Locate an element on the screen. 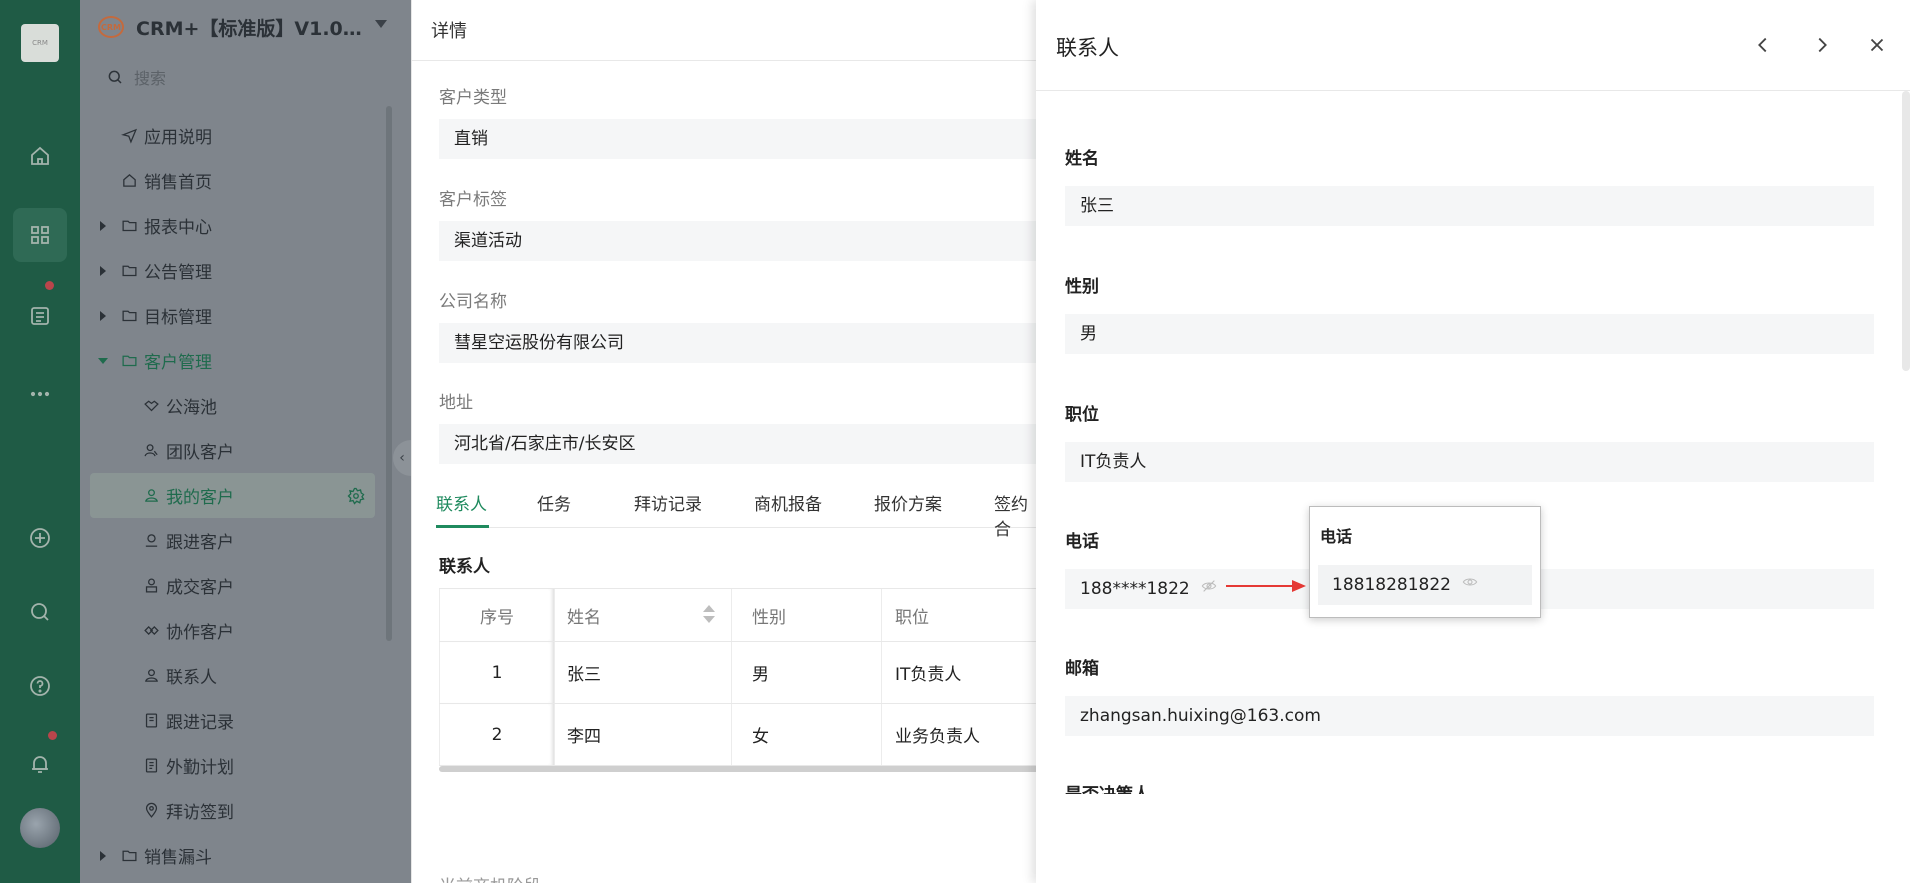 The height and width of the screenshot is (883, 1910). table-cell: 业务负责人 is located at coordinates (937, 737).